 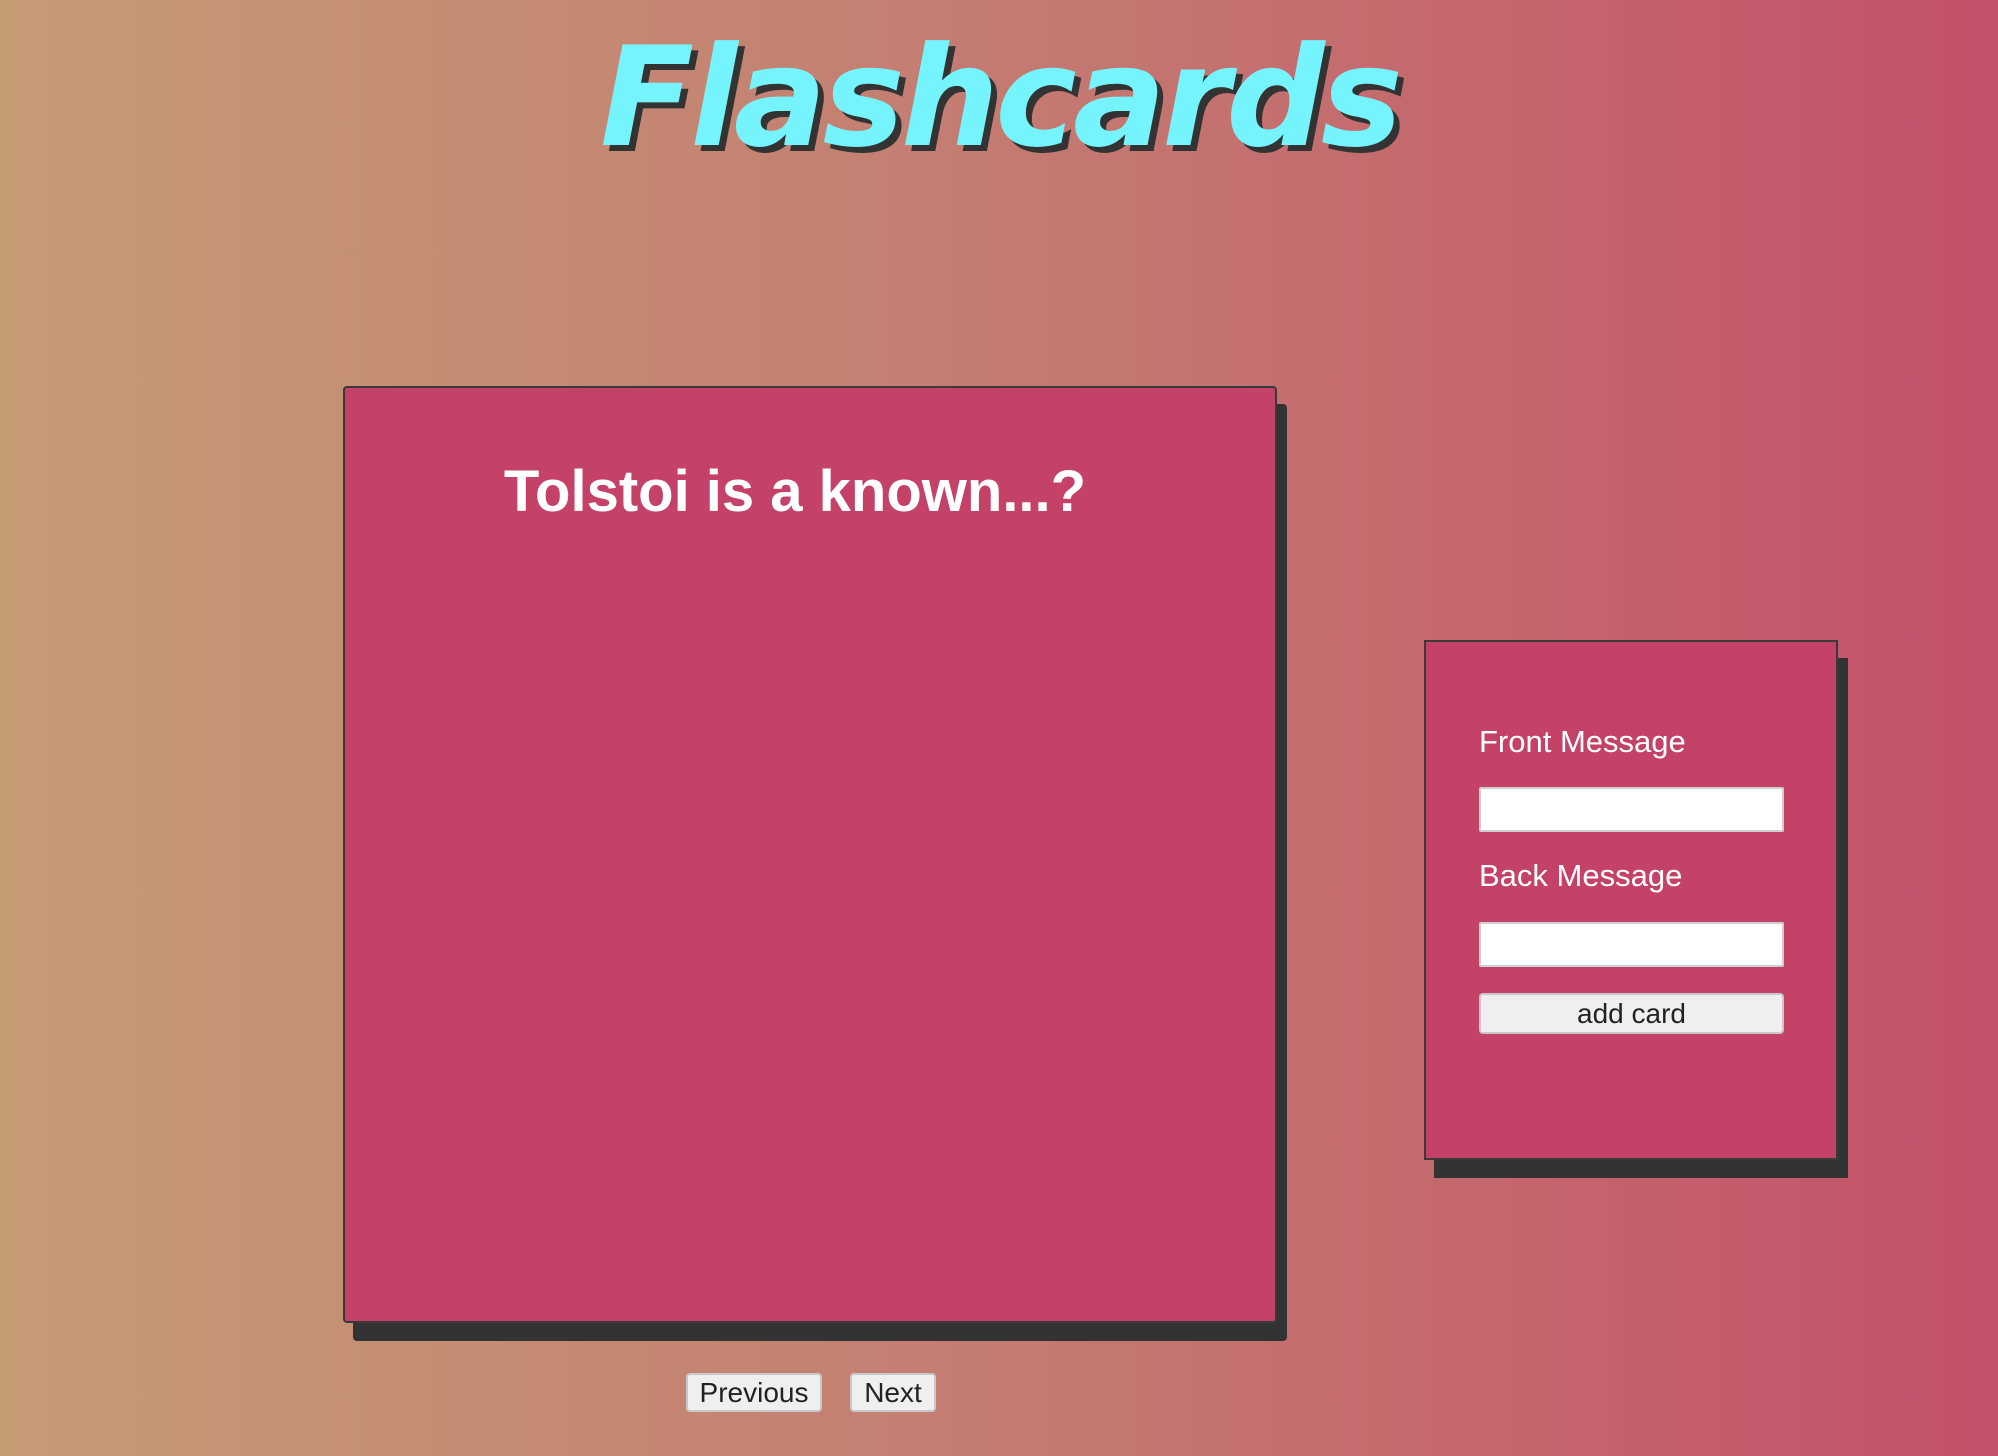 I want to click on front-message-input, so click(x=1631, y=809).